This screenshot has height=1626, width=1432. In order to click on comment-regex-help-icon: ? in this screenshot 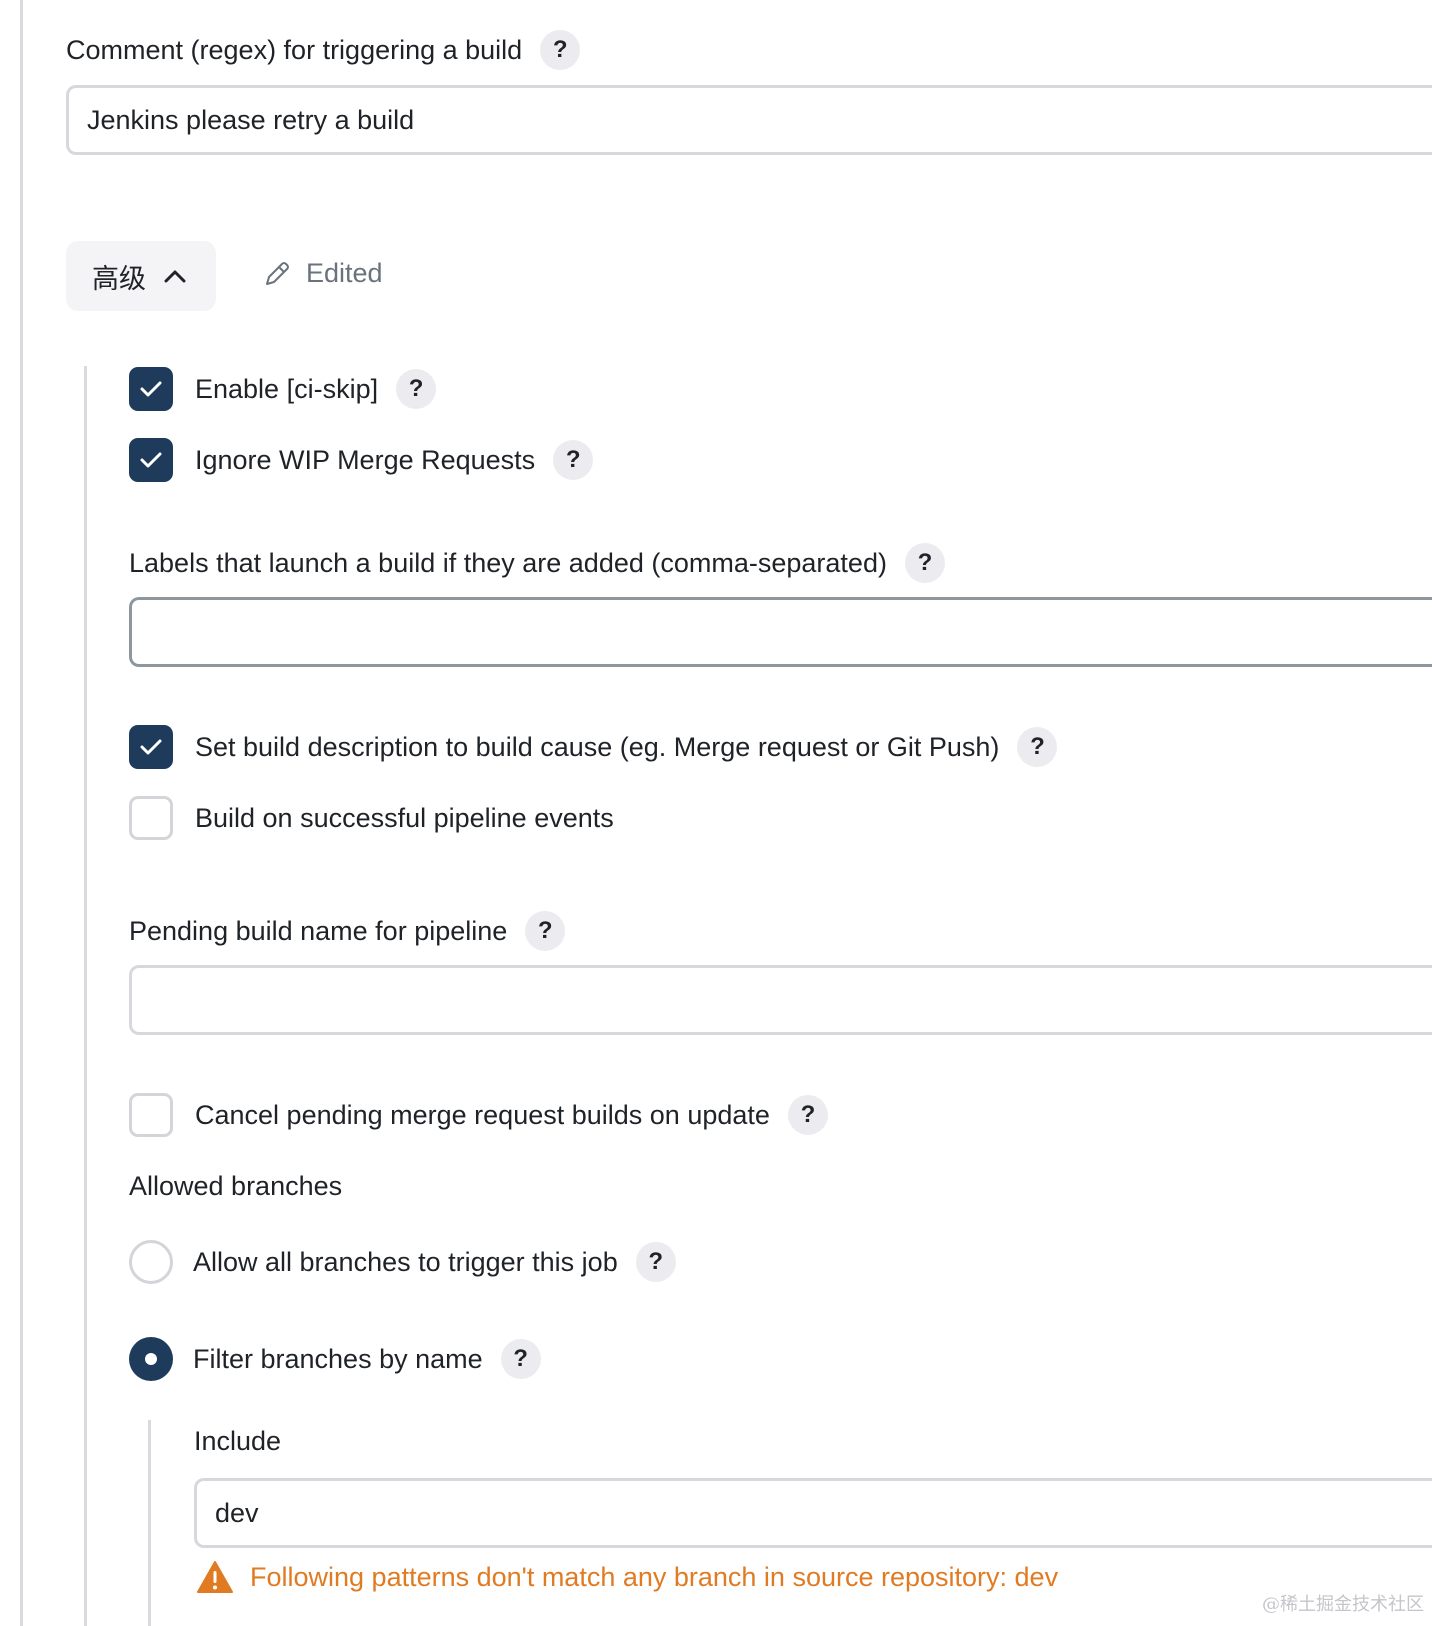, I will do `click(560, 50)`.